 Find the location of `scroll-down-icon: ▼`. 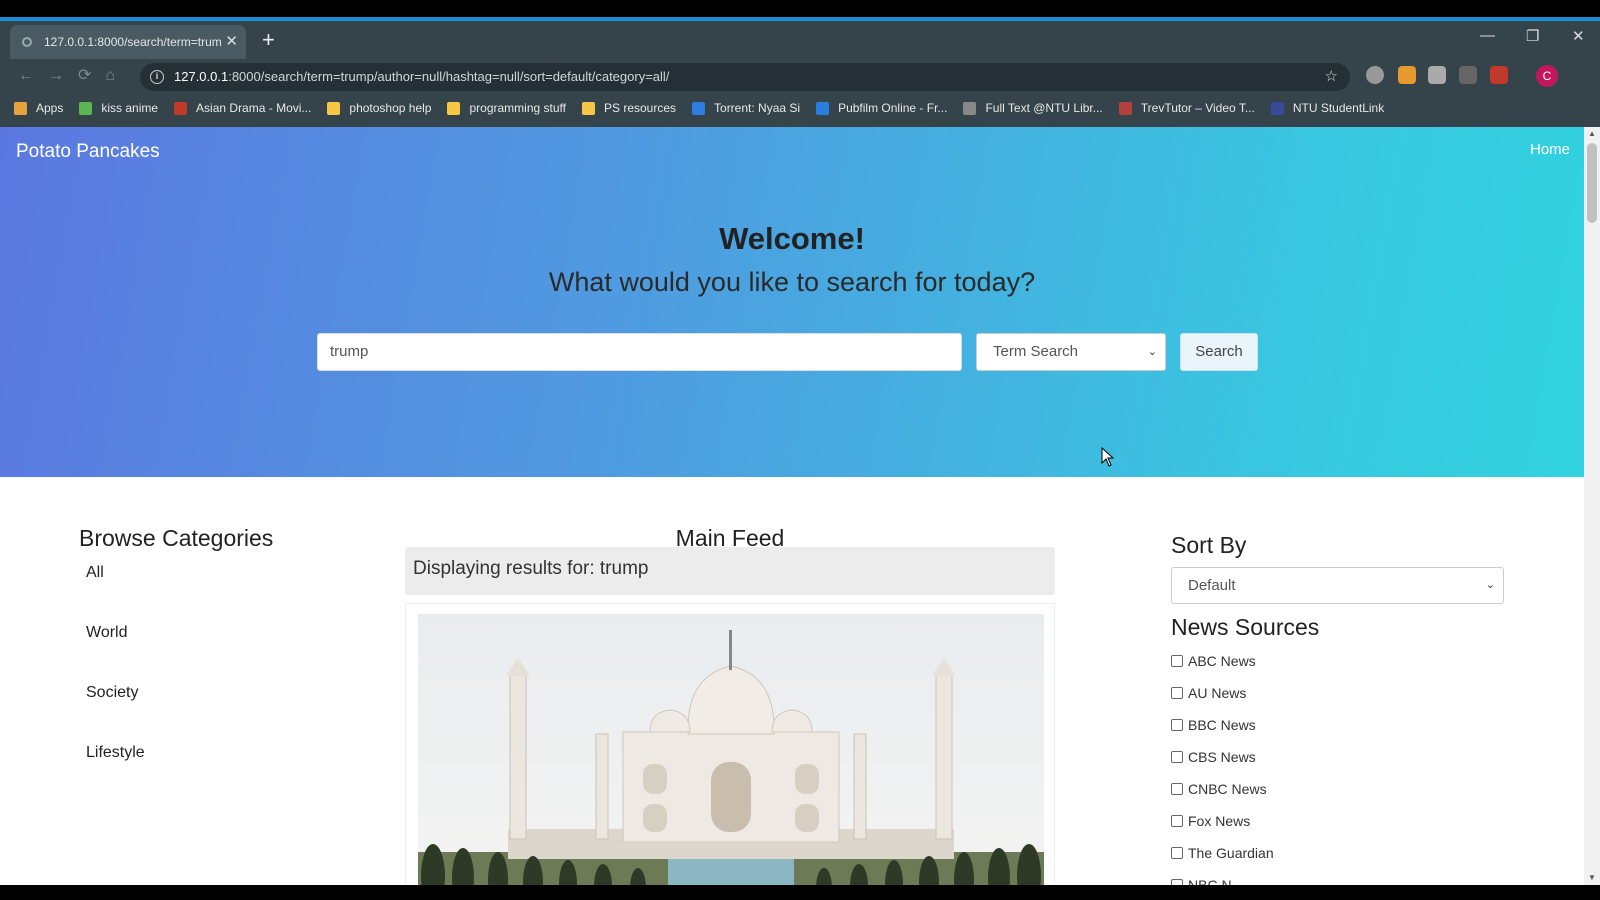

scroll-down-icon: ▼ is located at coordinates (1592, 877).